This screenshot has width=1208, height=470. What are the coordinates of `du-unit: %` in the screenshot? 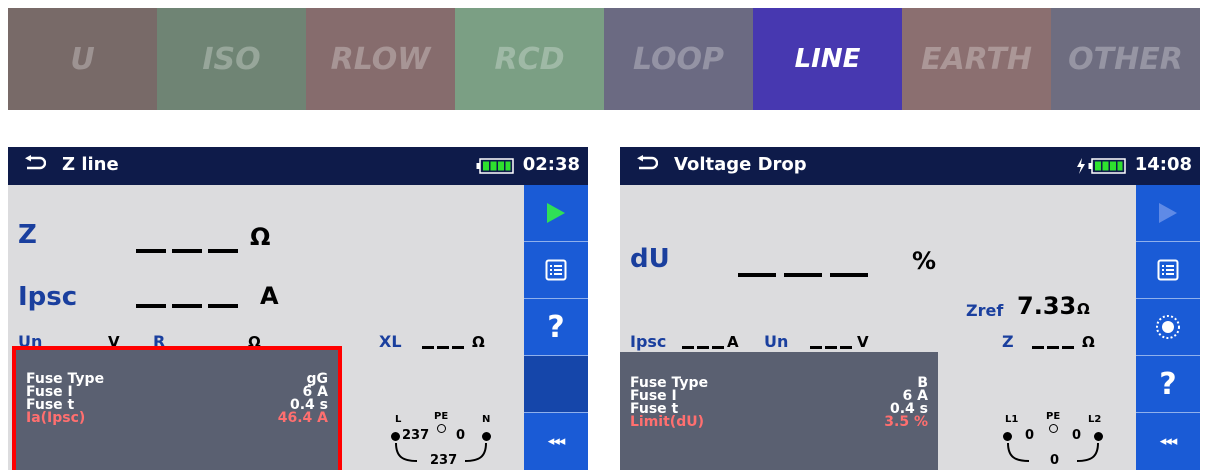 It's located at (924, 261).